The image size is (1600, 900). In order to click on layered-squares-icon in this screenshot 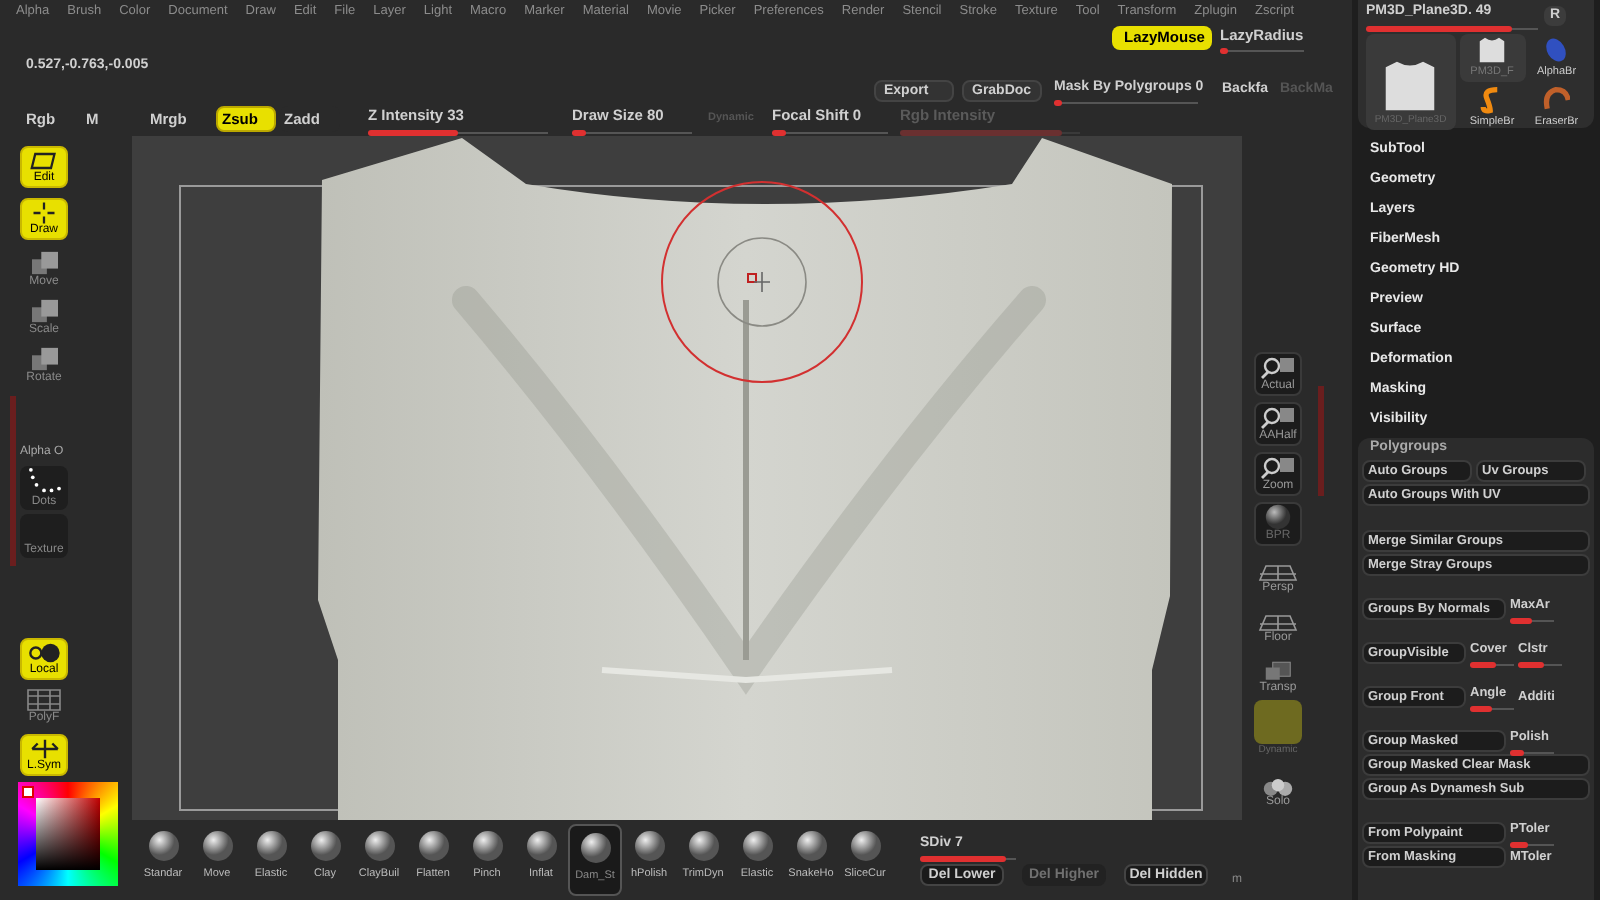, I will do `click(1278, 671)`.